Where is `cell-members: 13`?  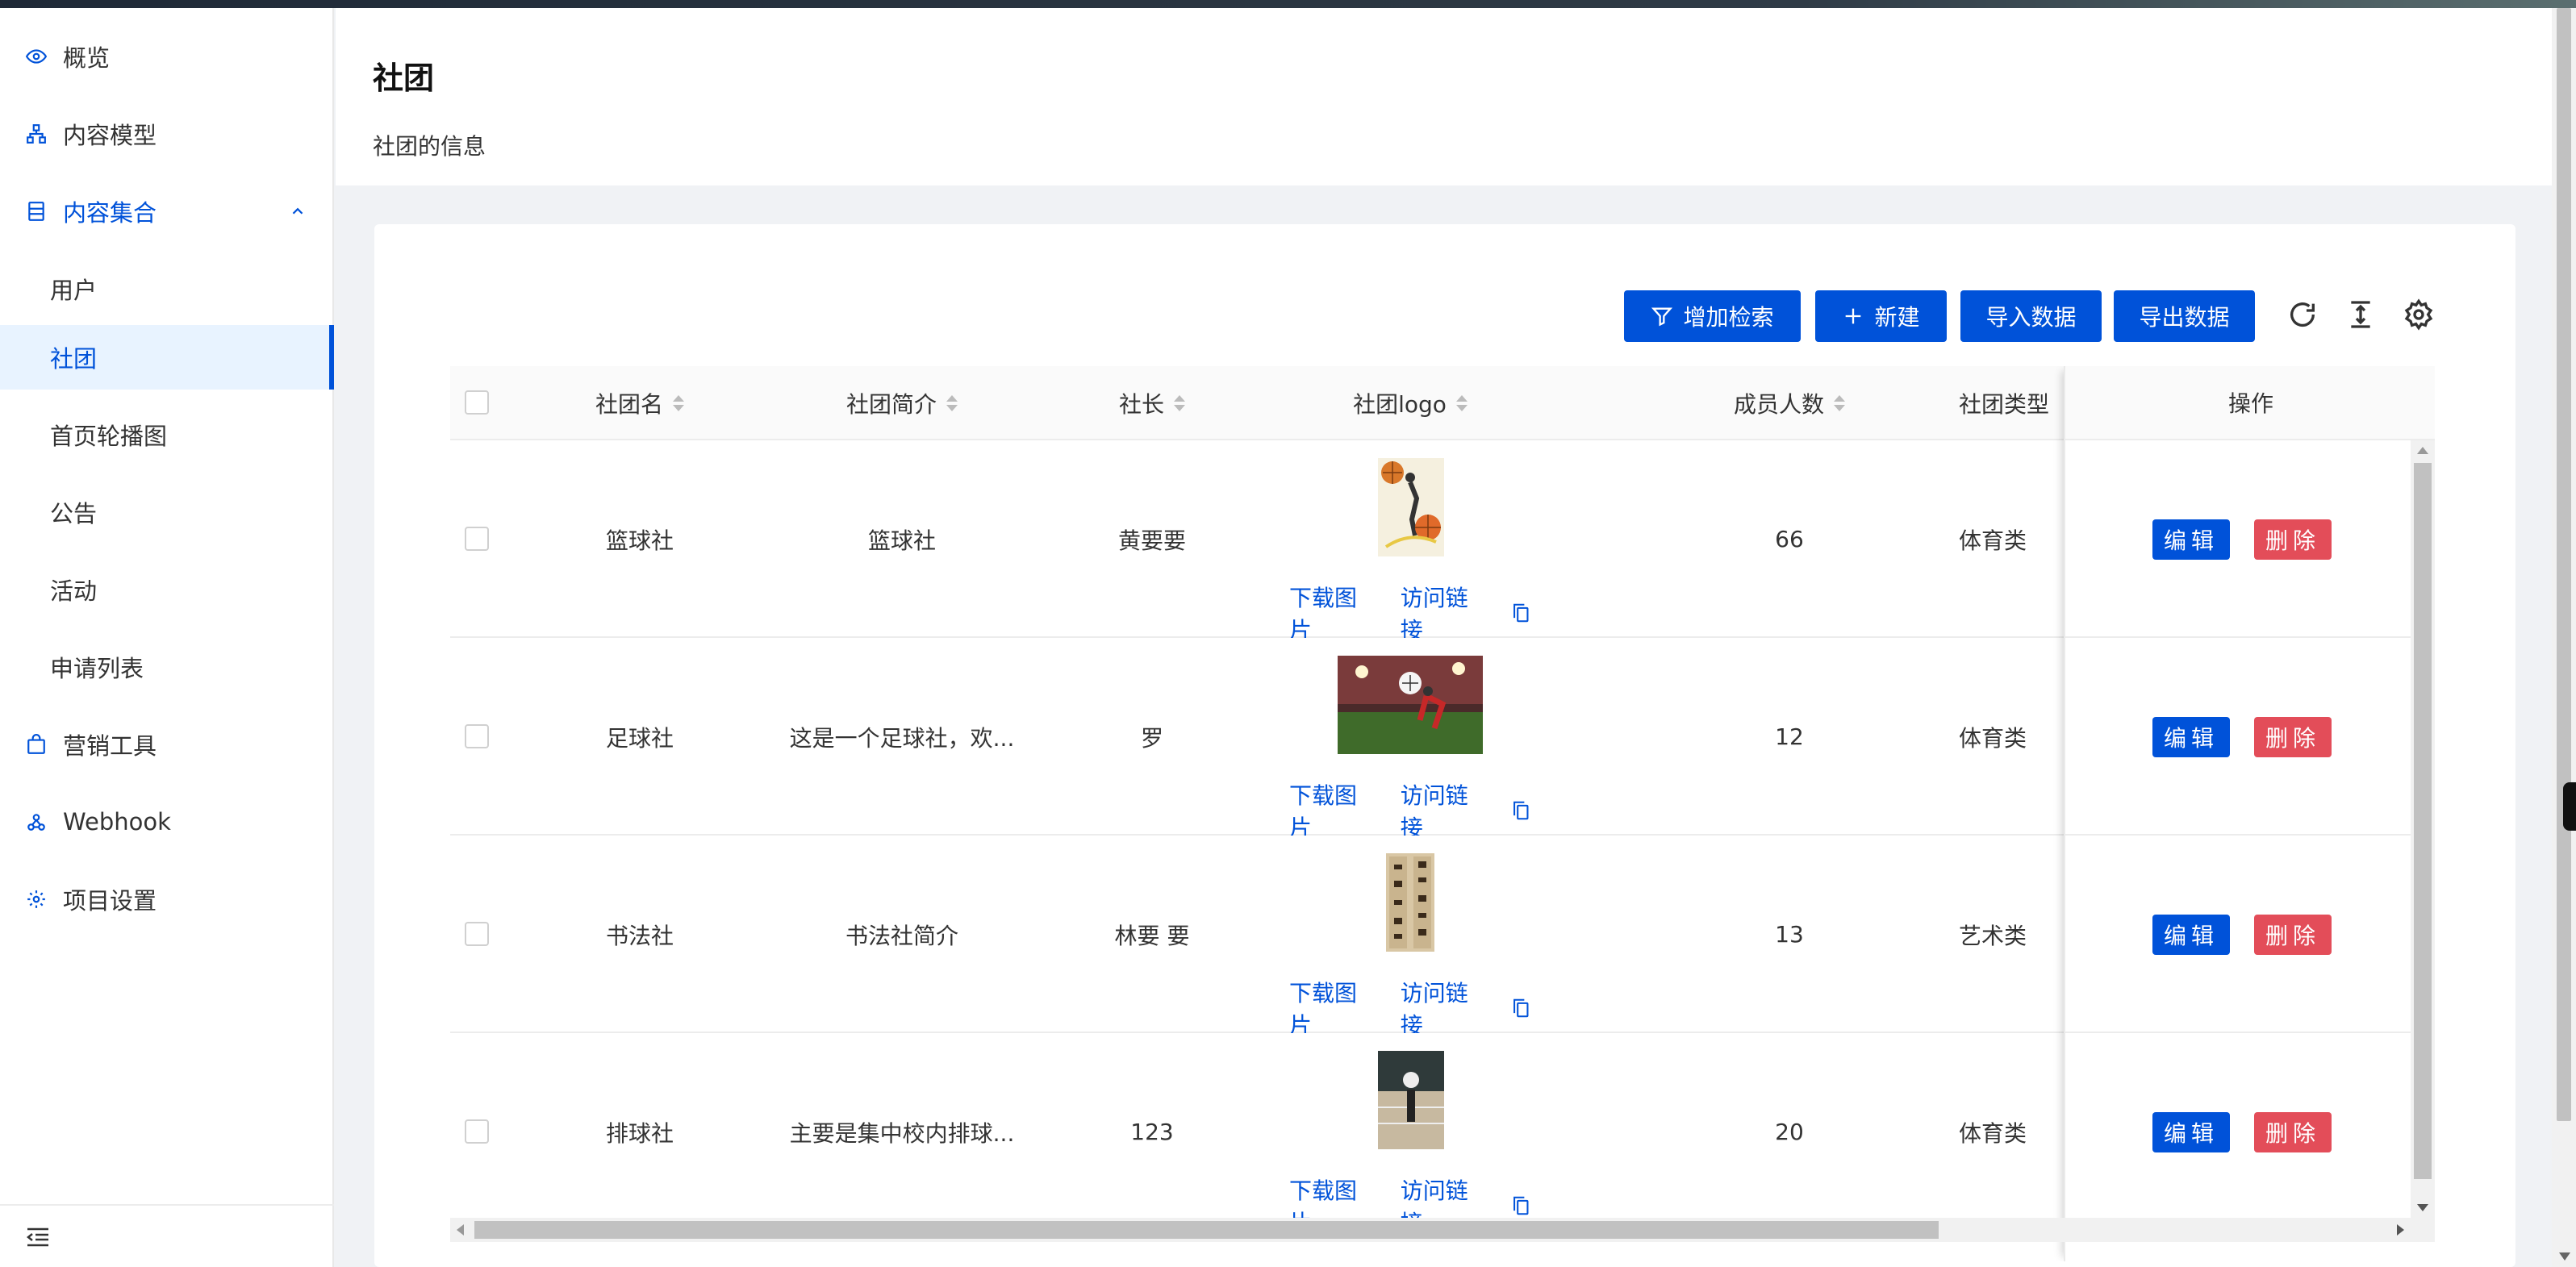 cell-members: 13 is located at coordinates (1790, 934).